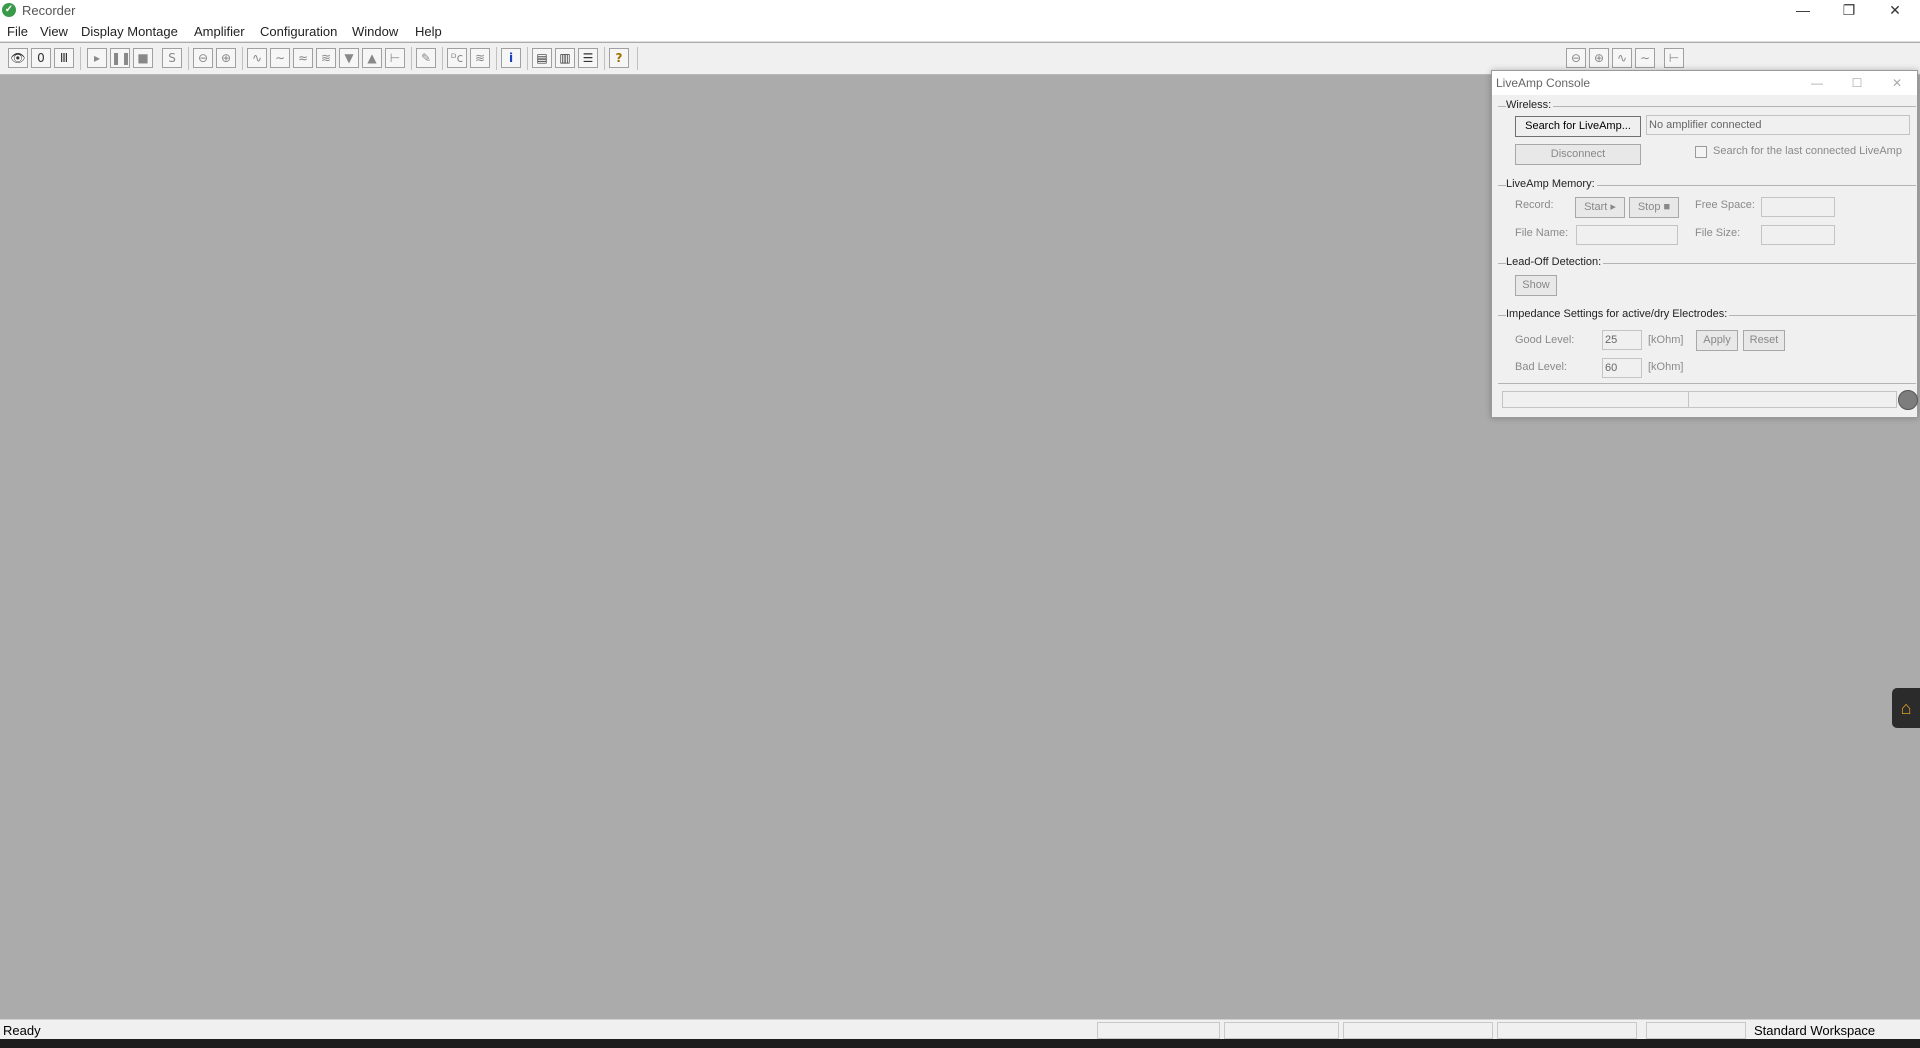 The height and width of the screenshot is (1048, 1920). Describe the element at coordinates (1807, 151) in the screenshot. I see `last-connected-label: Search for the last connected LiveAmp` at that location.